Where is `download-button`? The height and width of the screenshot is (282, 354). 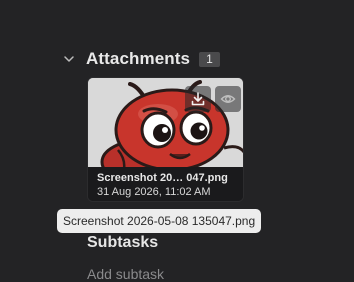
download-button is located at coordinates (198, 99).